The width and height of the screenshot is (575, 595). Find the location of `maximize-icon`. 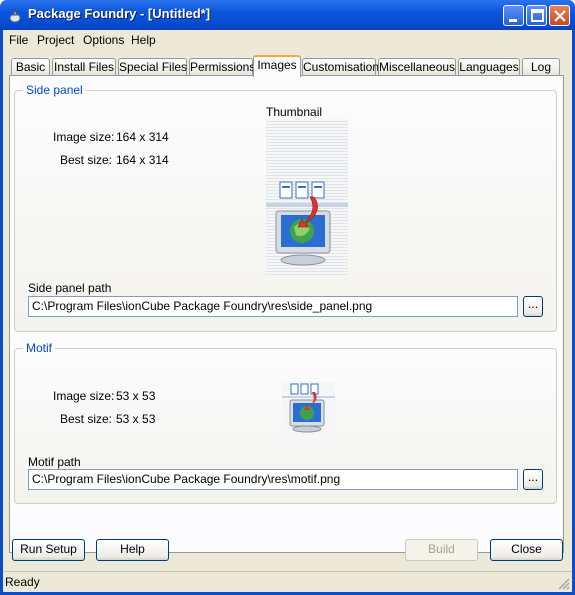

maximize-icon is located at coordinates (537, 15).